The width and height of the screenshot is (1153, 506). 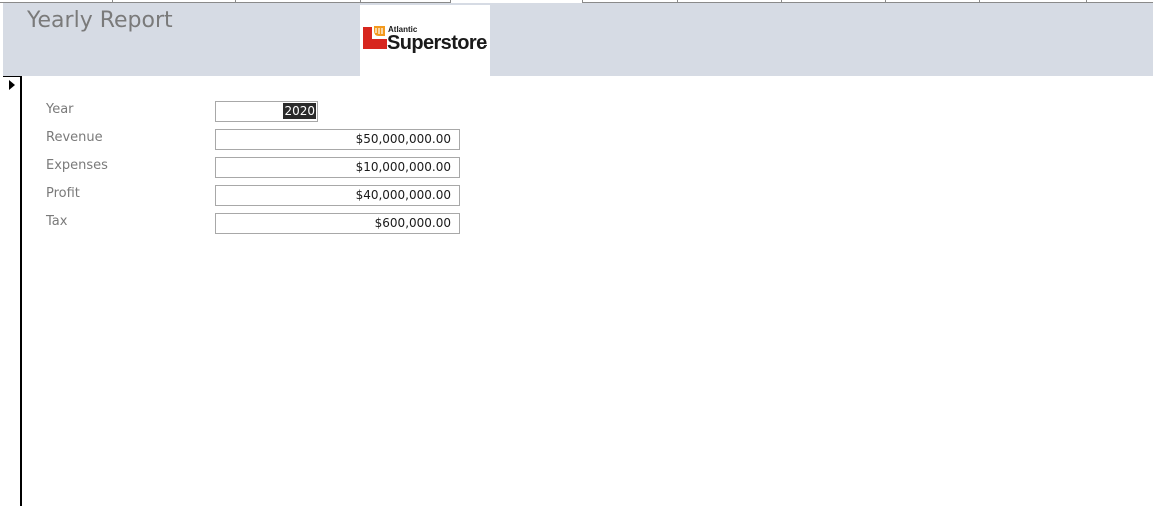 I want to click on expenses-field: $10,000,000.00, so click(x=337, y=167).